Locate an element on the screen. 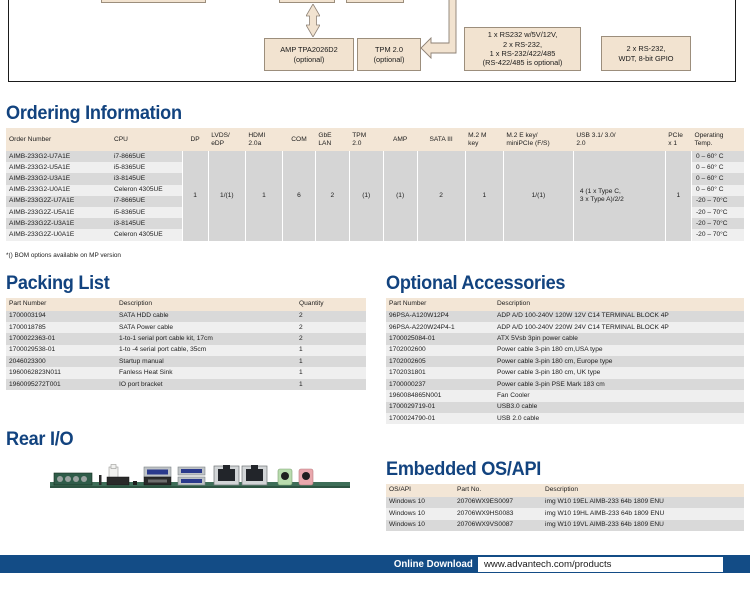 Image resolution: width=750 pixels, height=591 pixels. cell-order-number: AIMB-233G2Z-U3A1E is located at coordinates (42, 223).